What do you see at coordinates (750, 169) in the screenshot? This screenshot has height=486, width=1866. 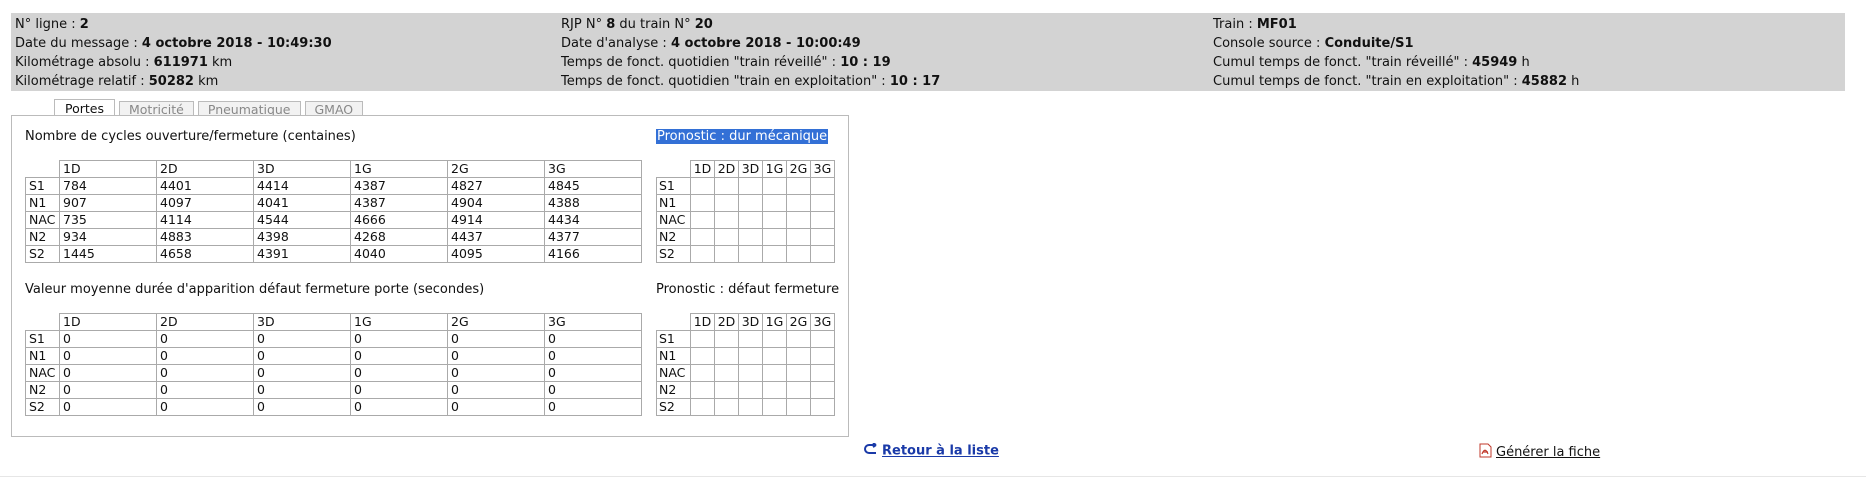 I see `column-header: 3D` at bounding box center [750, 169].